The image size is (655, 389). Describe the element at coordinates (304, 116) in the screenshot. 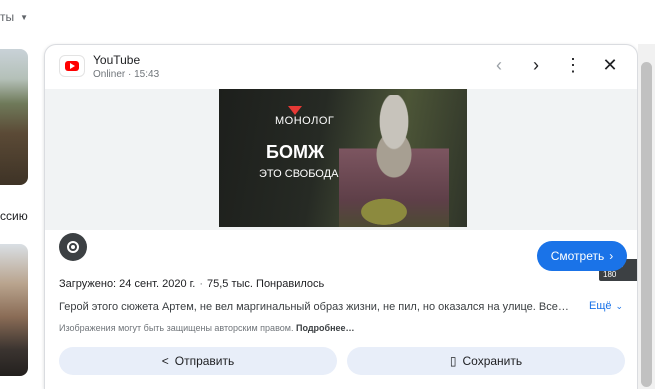

I see `channel-logo: МОНОЛОГ` at that location.